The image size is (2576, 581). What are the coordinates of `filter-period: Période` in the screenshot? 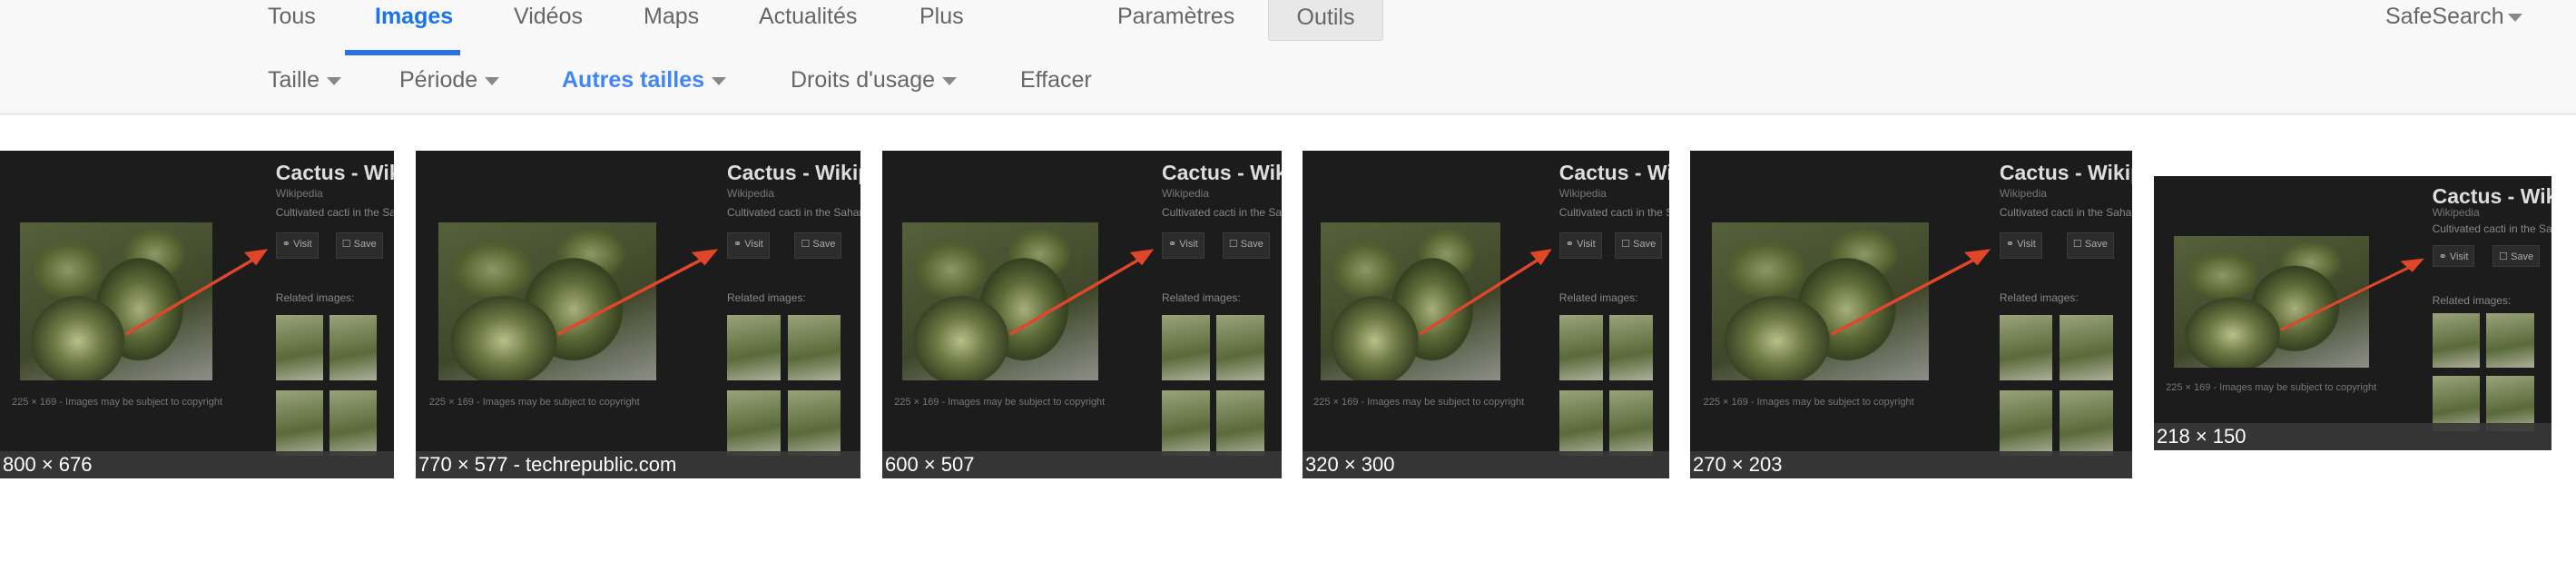 It's located at (449, 80).